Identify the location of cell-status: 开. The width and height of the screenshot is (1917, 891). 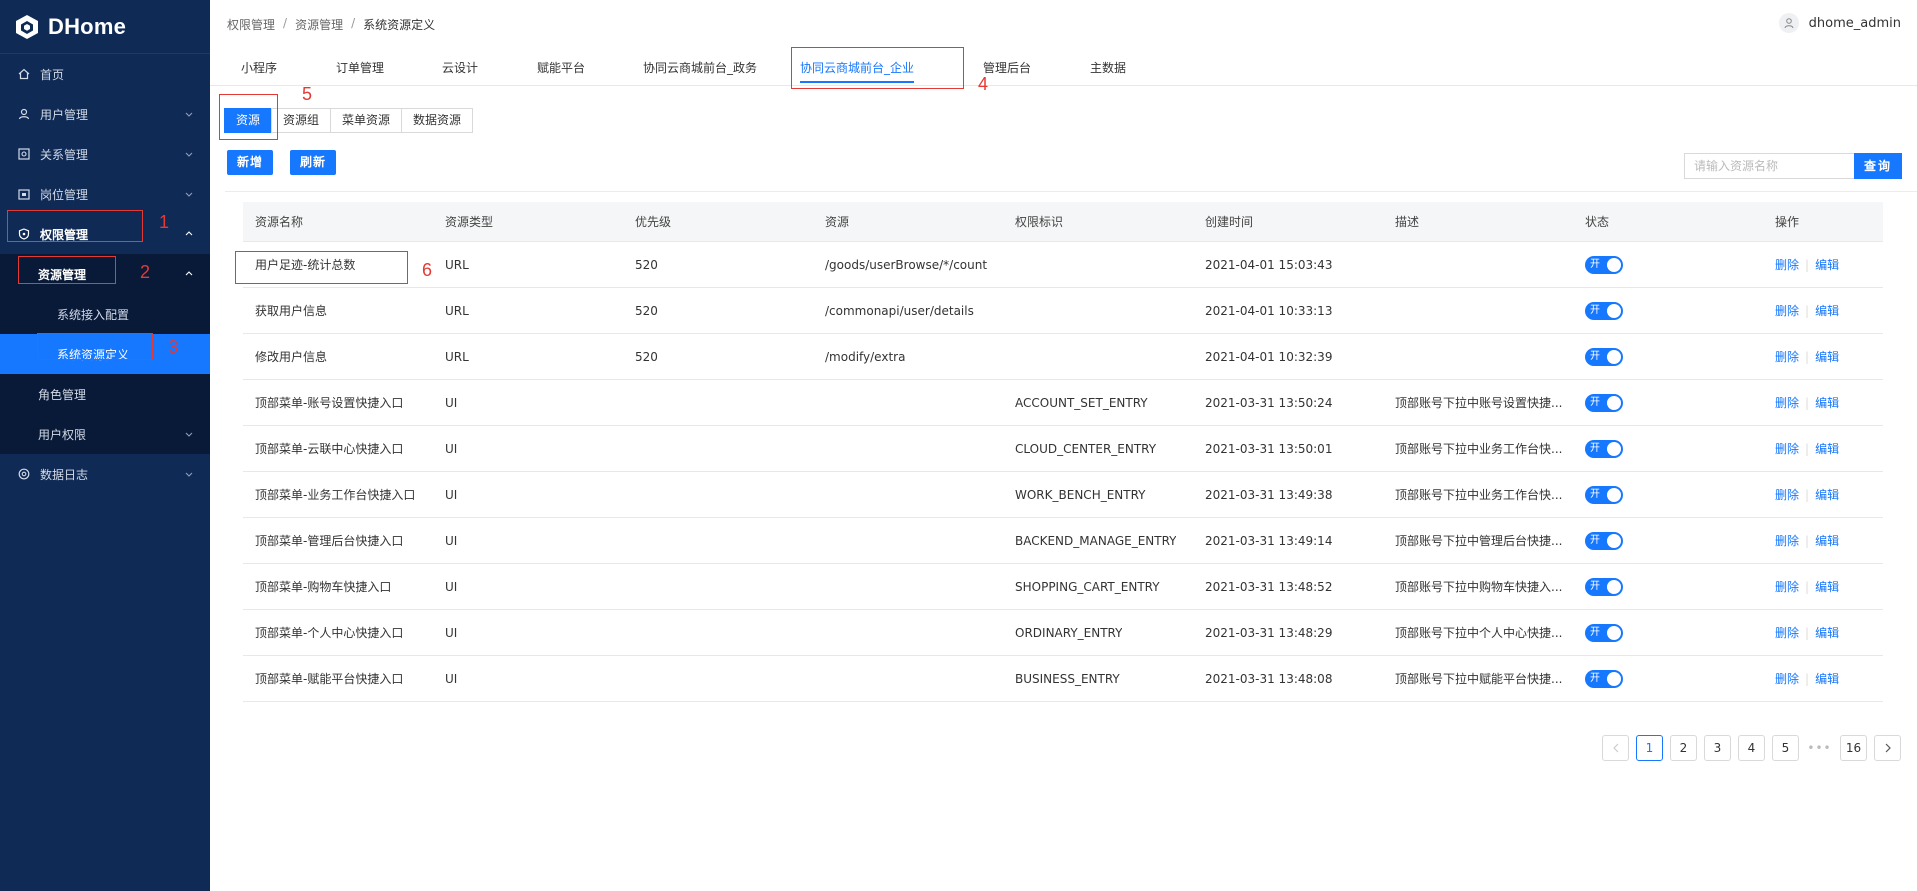
(1604, 632).